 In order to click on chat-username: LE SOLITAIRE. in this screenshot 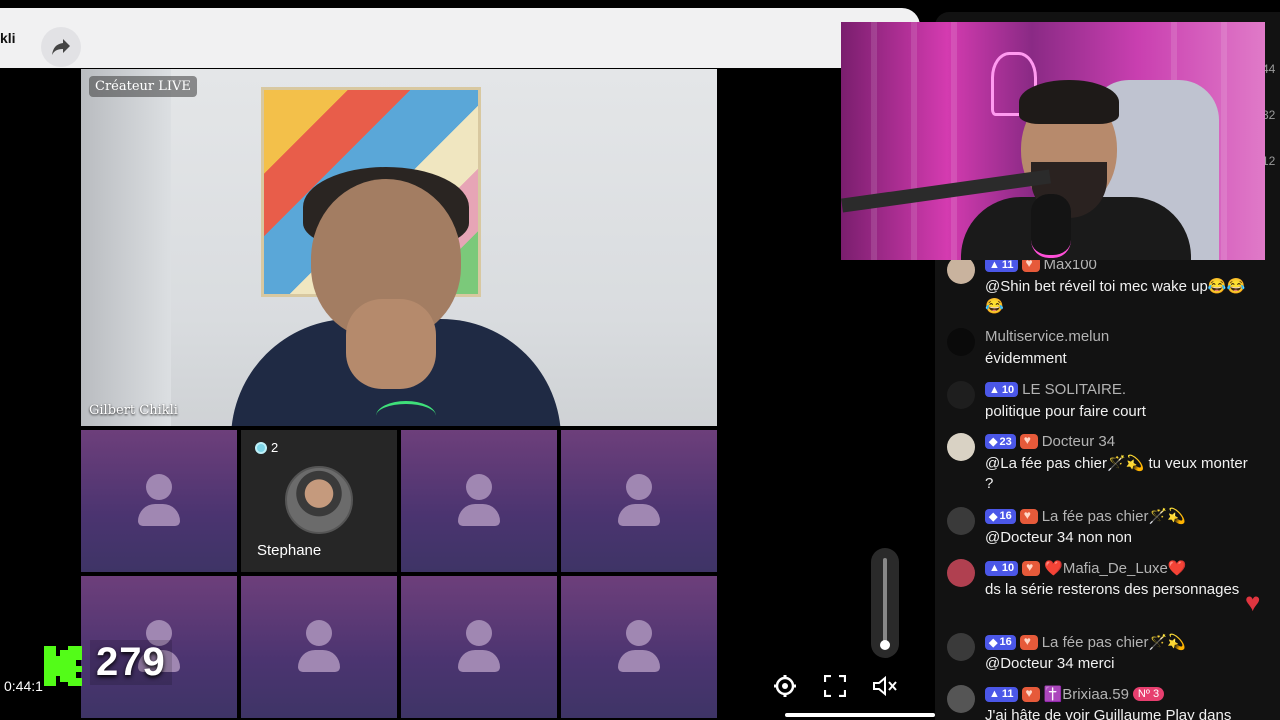, I will do `click(1074, 389)`.